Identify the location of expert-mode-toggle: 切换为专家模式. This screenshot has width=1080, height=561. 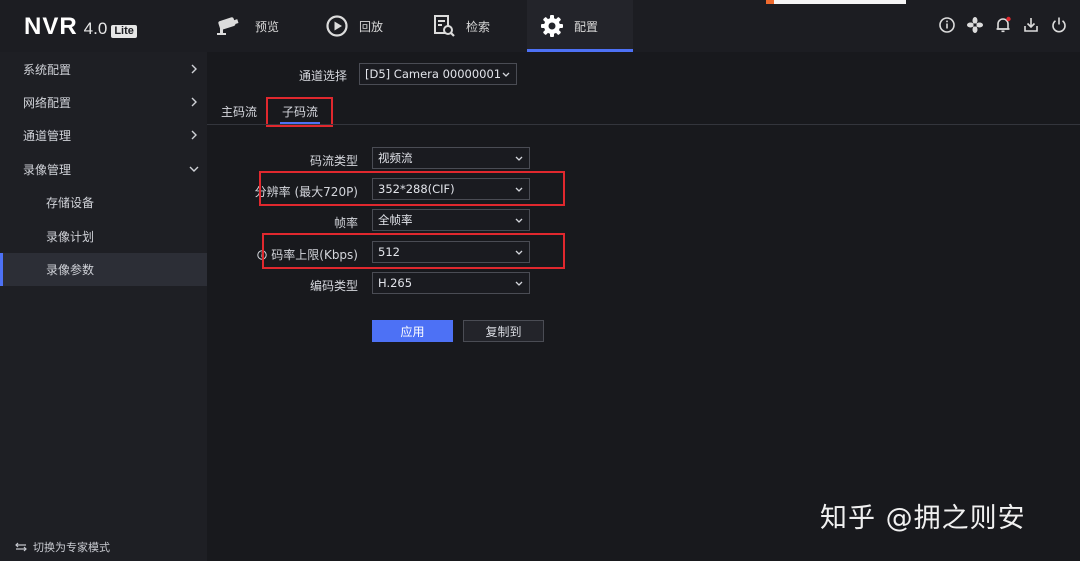
(62, 547).